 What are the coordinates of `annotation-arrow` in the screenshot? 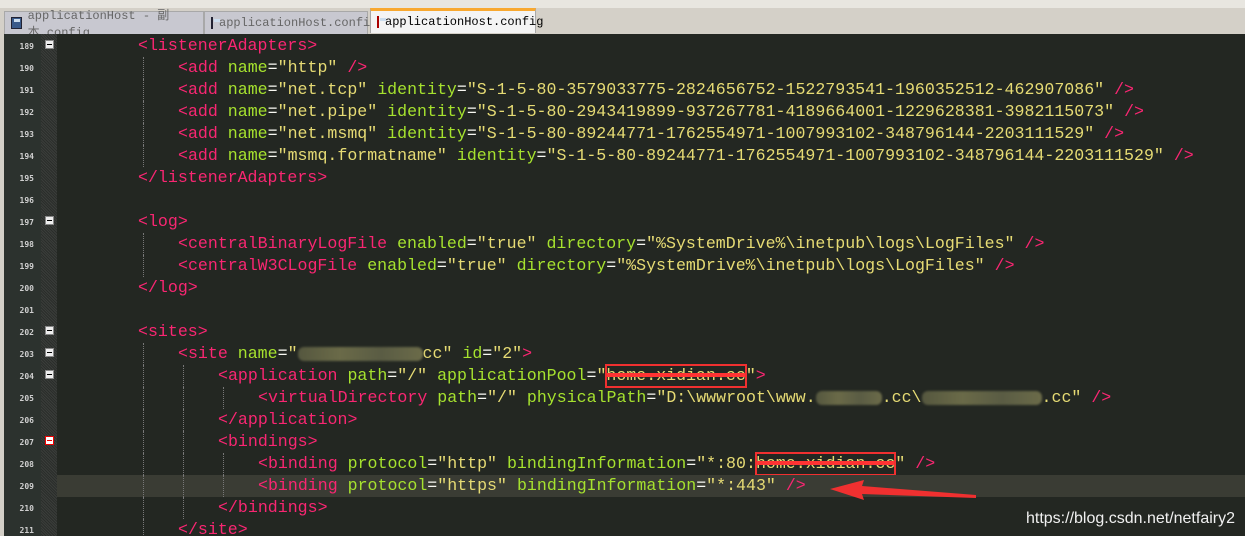 It's located at (903, 490).